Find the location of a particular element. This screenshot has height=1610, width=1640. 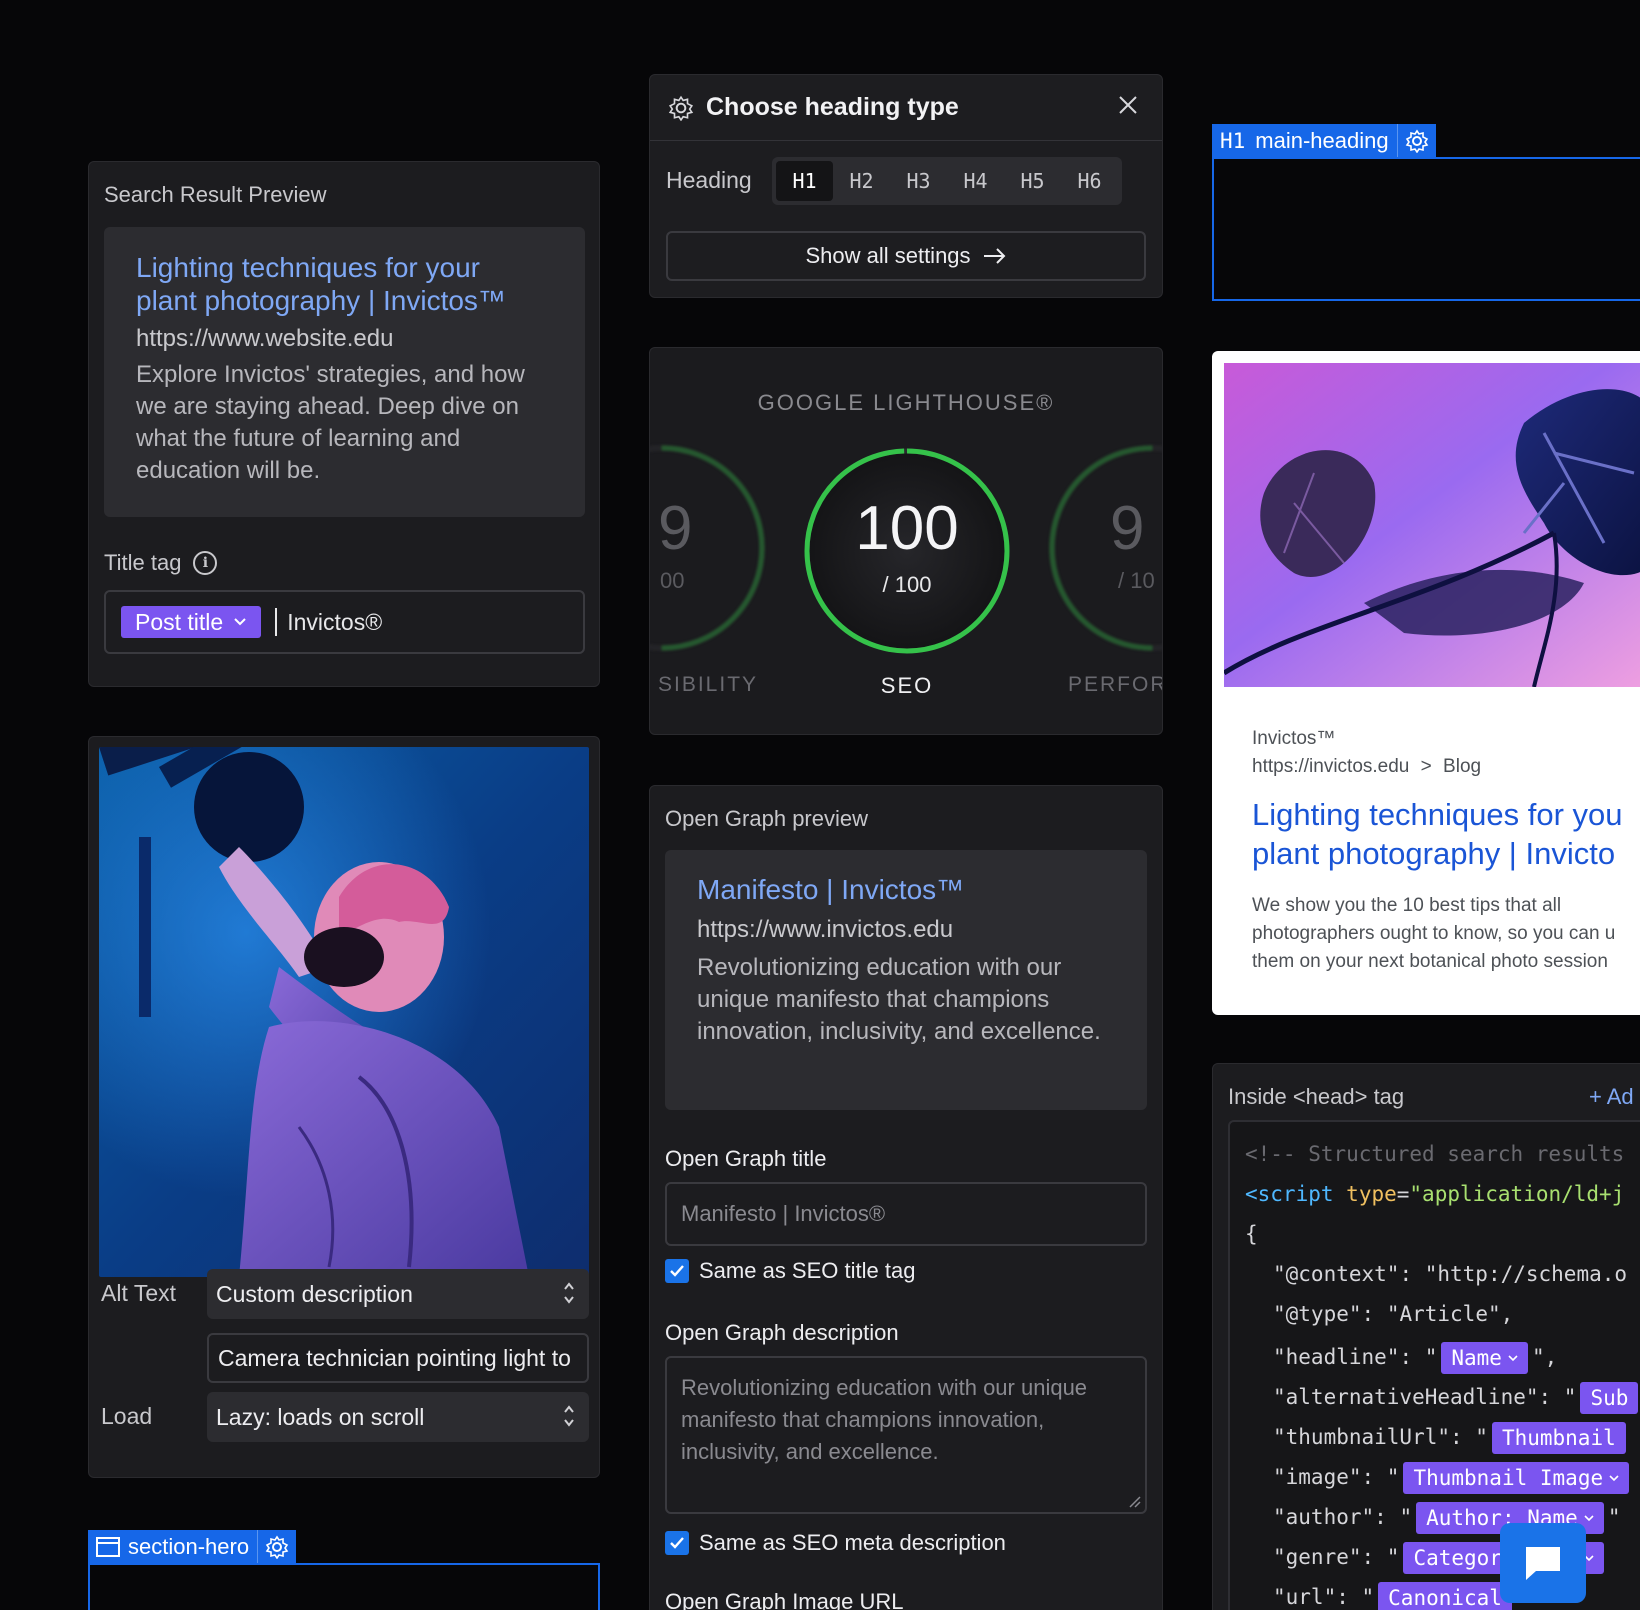

og-title-input: Manifesto | Invictos® is located at coordinates (906, 1214).